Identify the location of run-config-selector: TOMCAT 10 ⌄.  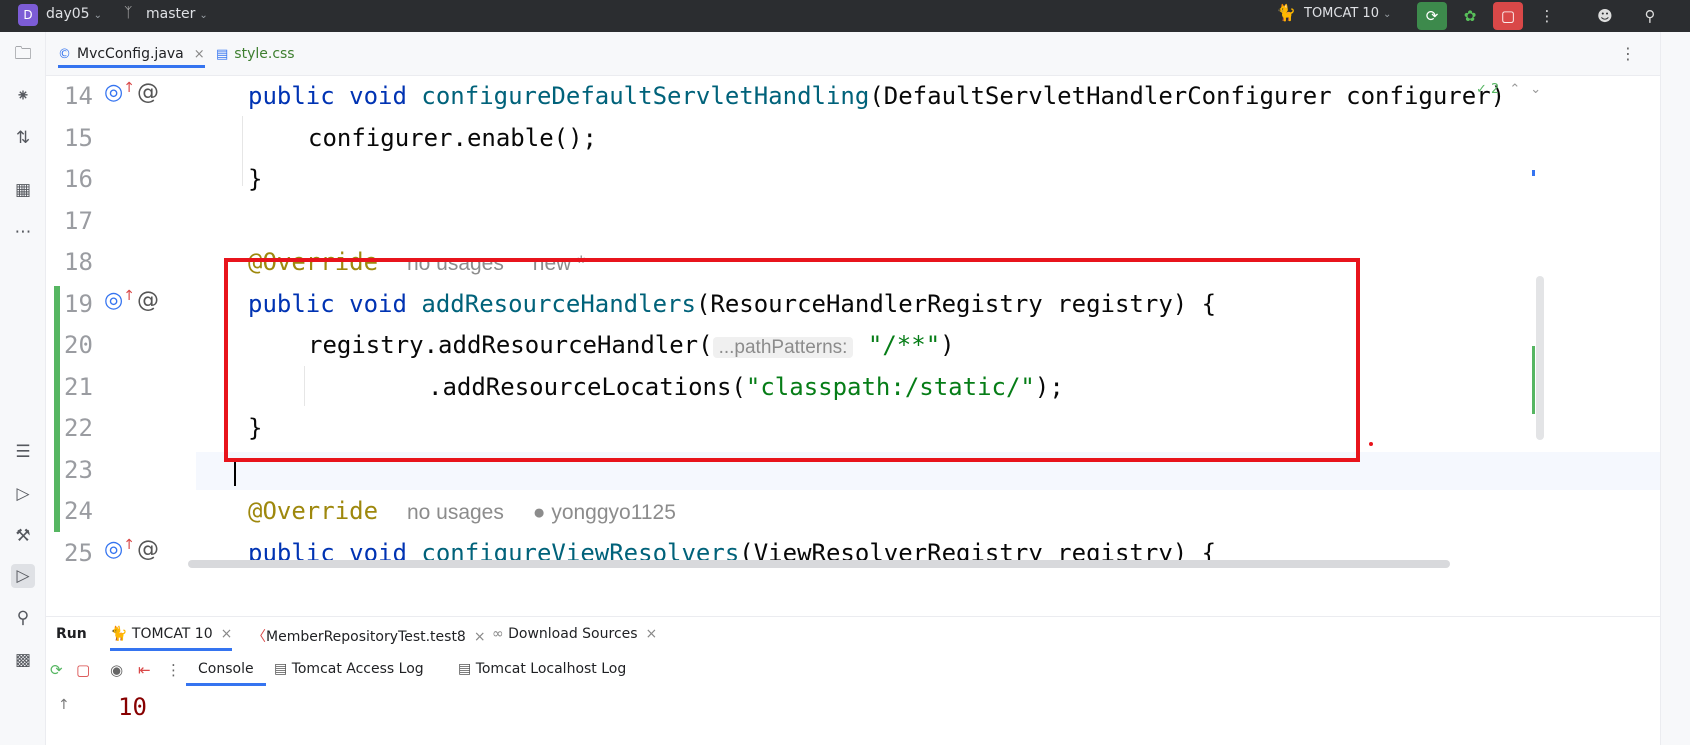
(1347, 13).